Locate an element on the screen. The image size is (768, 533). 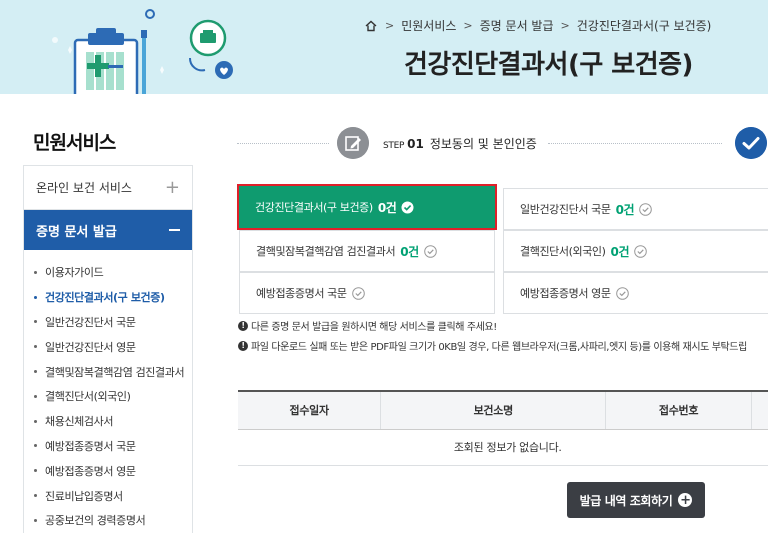
sidebar-item-tb-screening: 결핵및잠복결핵감염 검진결과서 is located at coordinates (108, 371).